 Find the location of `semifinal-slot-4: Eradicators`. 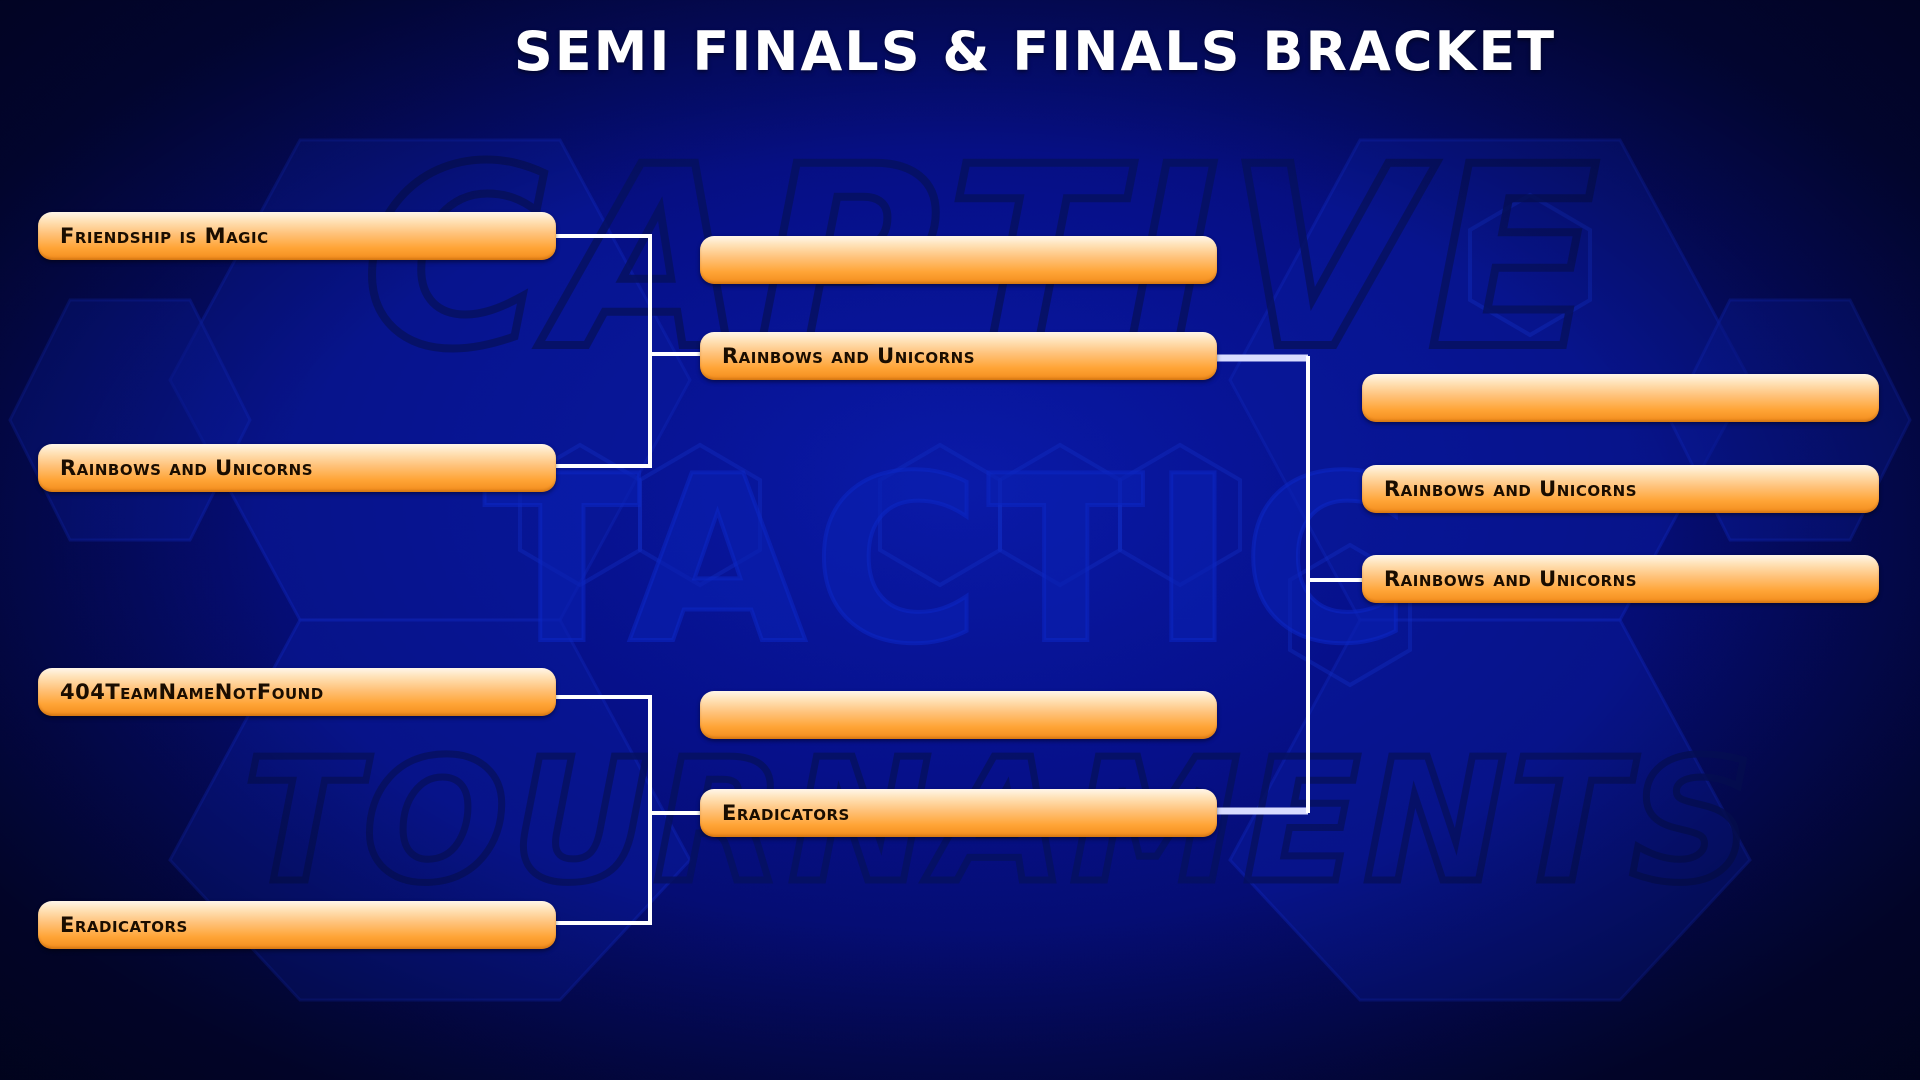

semifinal-slot-4: Eradicators is located at coordinates (297, 925).